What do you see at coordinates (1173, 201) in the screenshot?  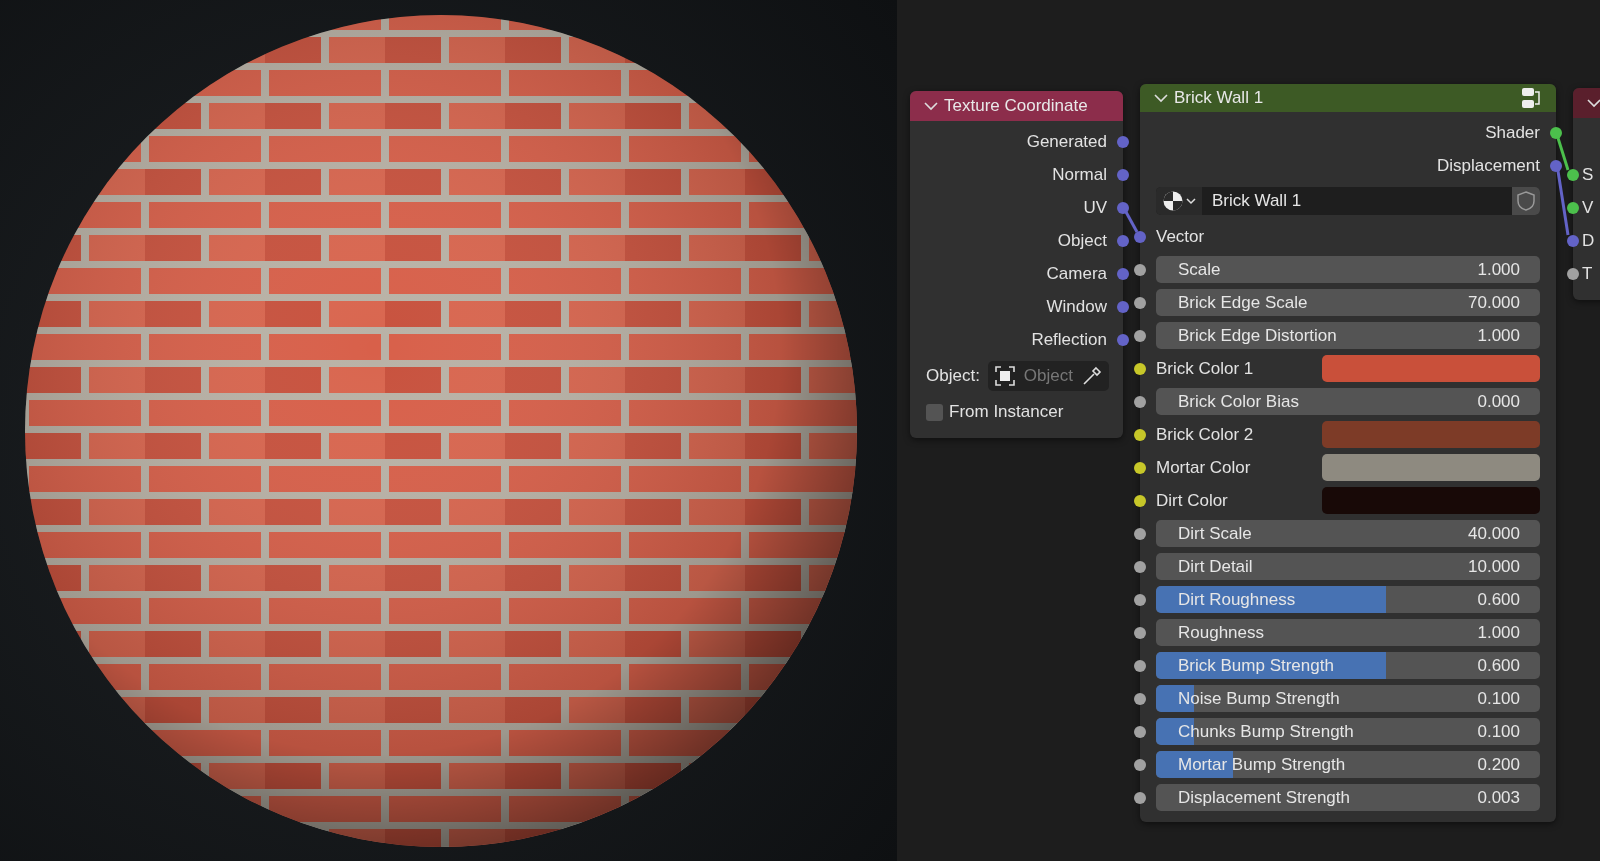 I see `material-ball-icon` at bounding box center [1173, 201].